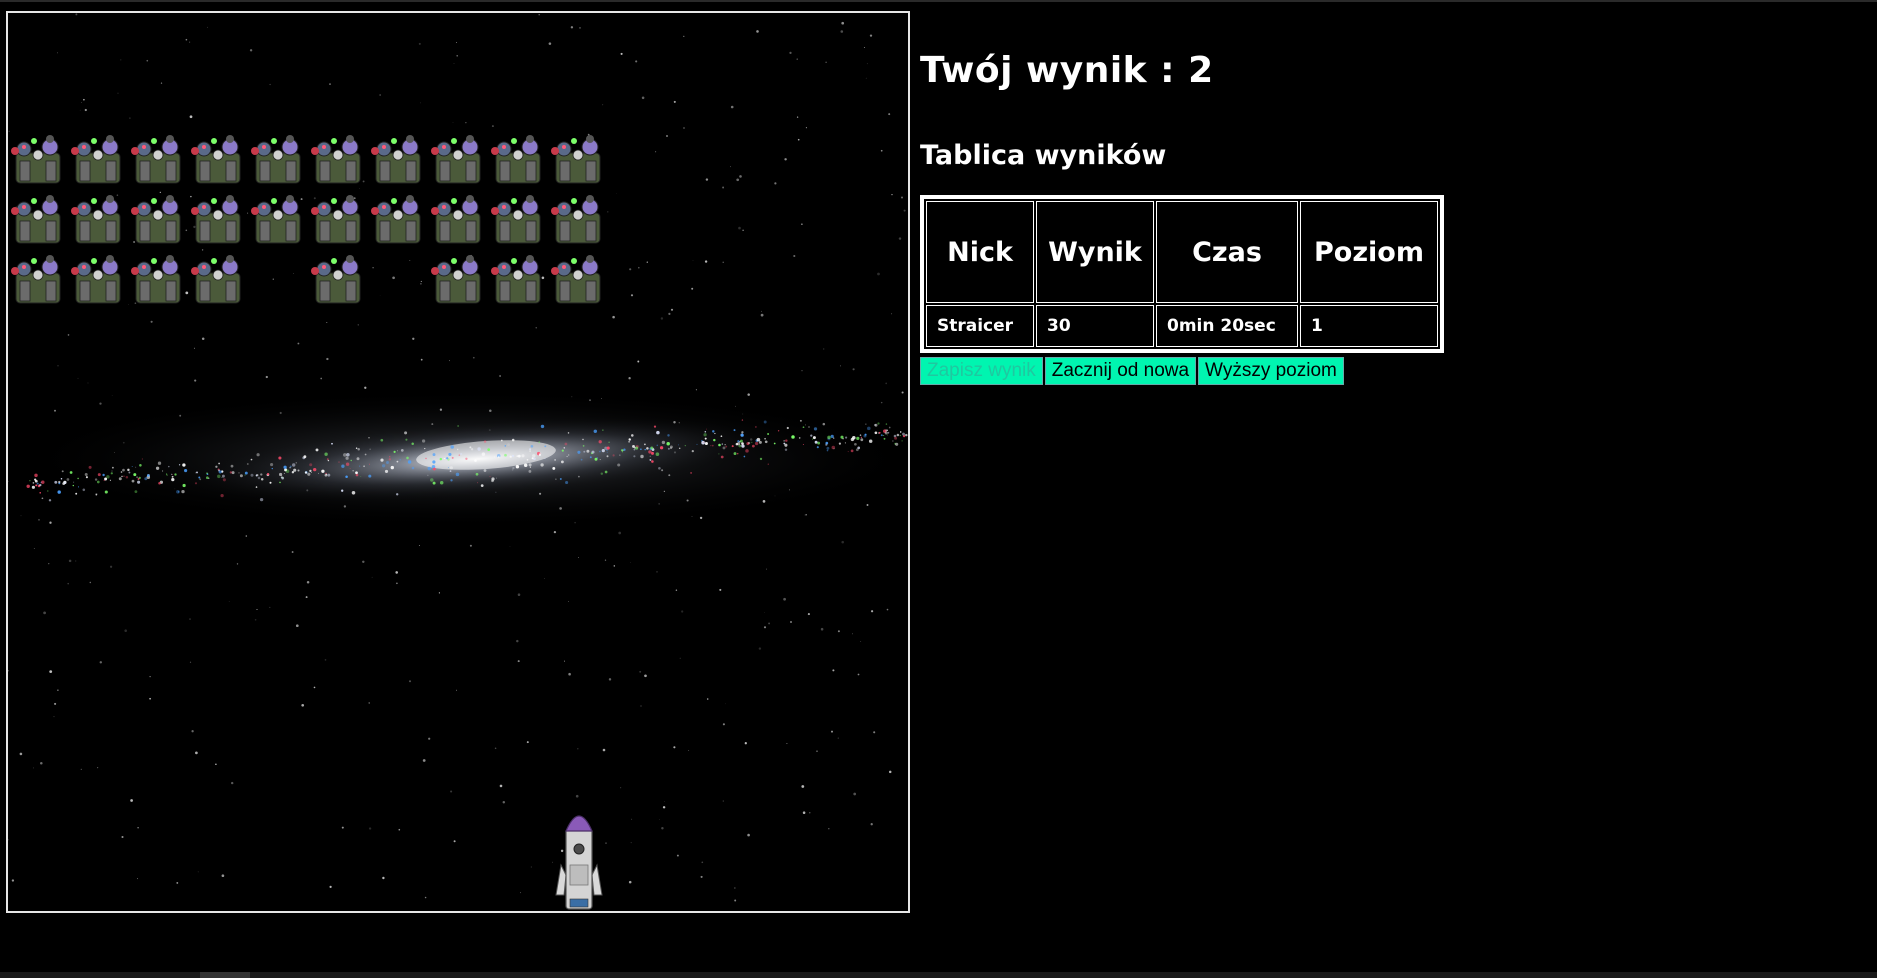  What do you see at coordinates (1095, 326) in the screenshot?
I see `cell-score: 30` at bounding box center [1095, 326].